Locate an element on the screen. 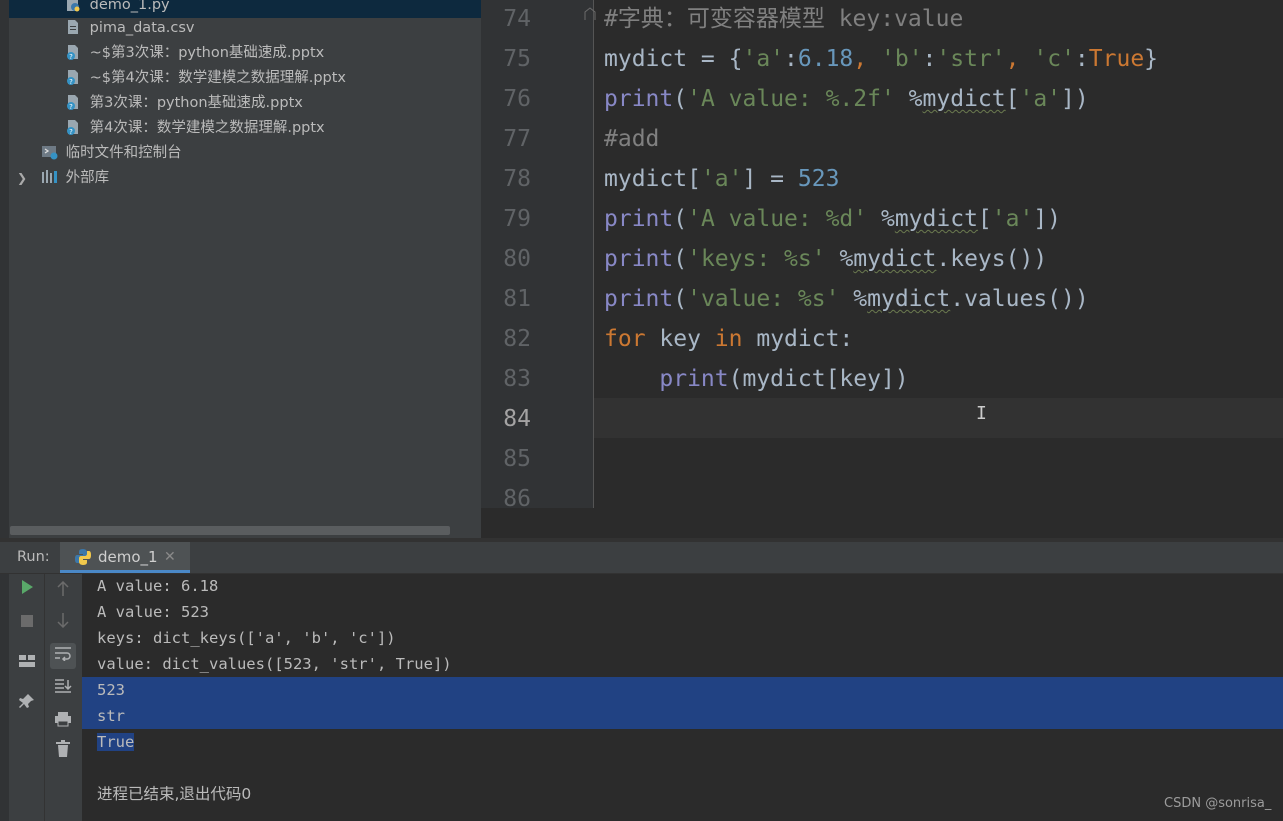 This screenshot has width=1283, height=821. arrow-up-icon is located at coordinates (63, 588).